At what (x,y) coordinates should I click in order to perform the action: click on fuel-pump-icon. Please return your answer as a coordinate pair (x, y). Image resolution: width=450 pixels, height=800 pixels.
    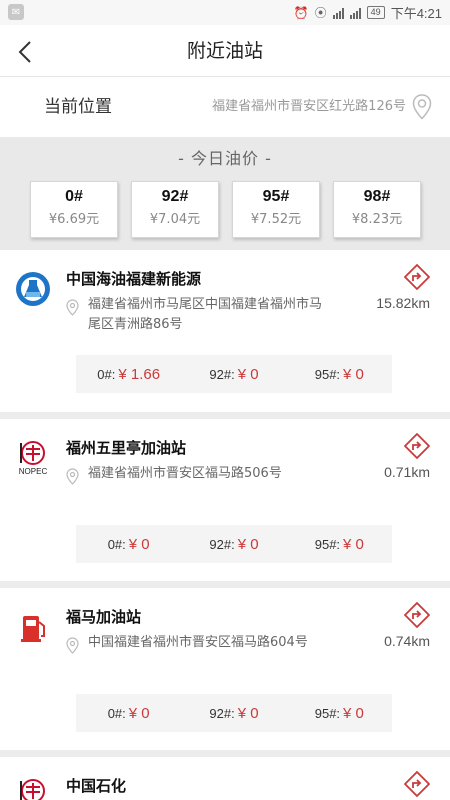
    Looking at the image, I should click on (33, 629).